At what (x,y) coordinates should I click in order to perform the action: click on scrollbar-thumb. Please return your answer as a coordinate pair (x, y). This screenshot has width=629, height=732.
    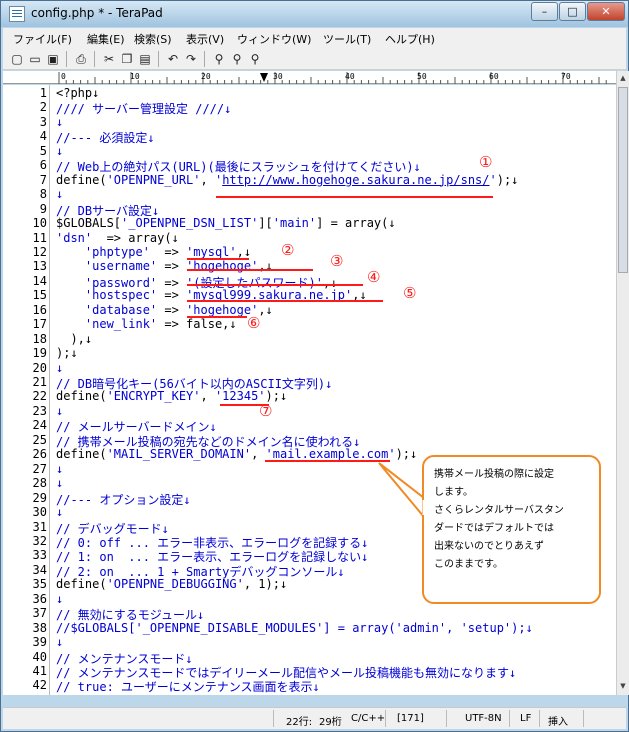
    Looking at the image, I should click on (623, 180).